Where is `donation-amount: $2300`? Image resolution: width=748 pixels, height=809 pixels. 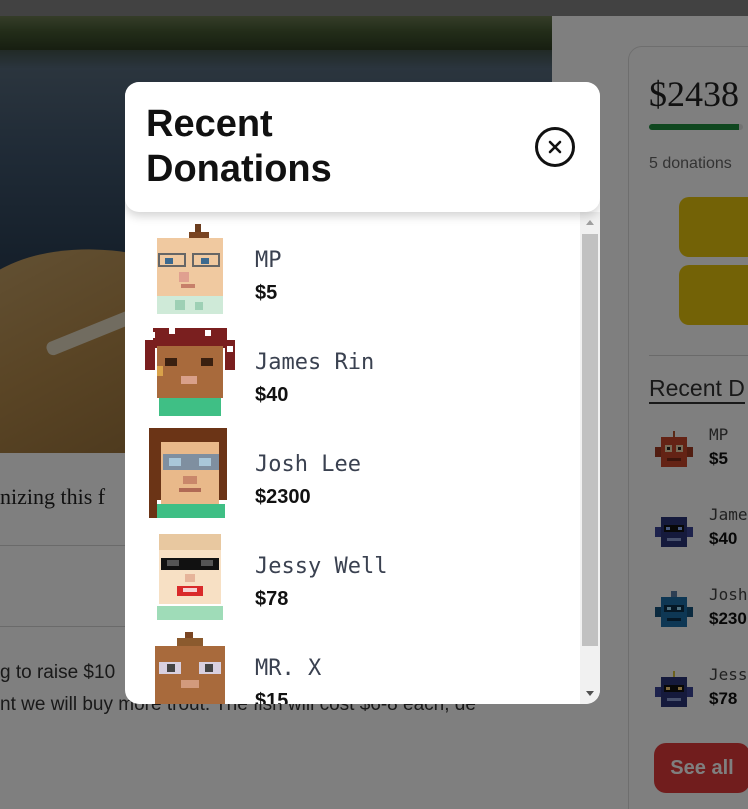 donation-amount: $2300 is located at coordinates (283, 497).